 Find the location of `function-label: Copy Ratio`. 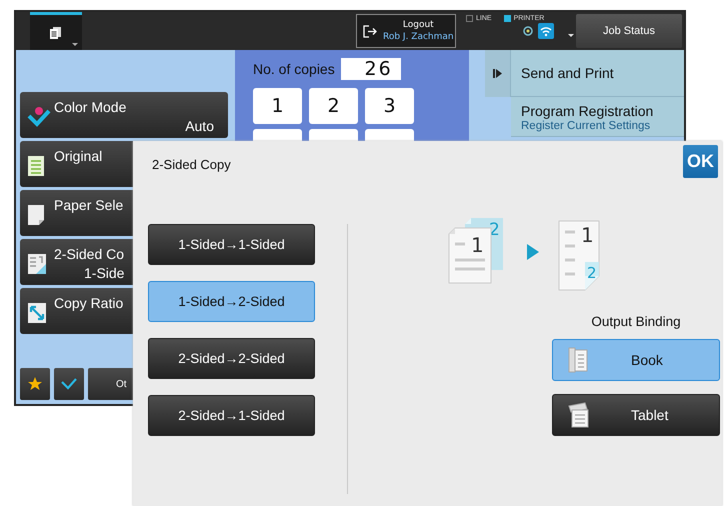

function-label: Copy Ratio is located at coordinates (89, 303).